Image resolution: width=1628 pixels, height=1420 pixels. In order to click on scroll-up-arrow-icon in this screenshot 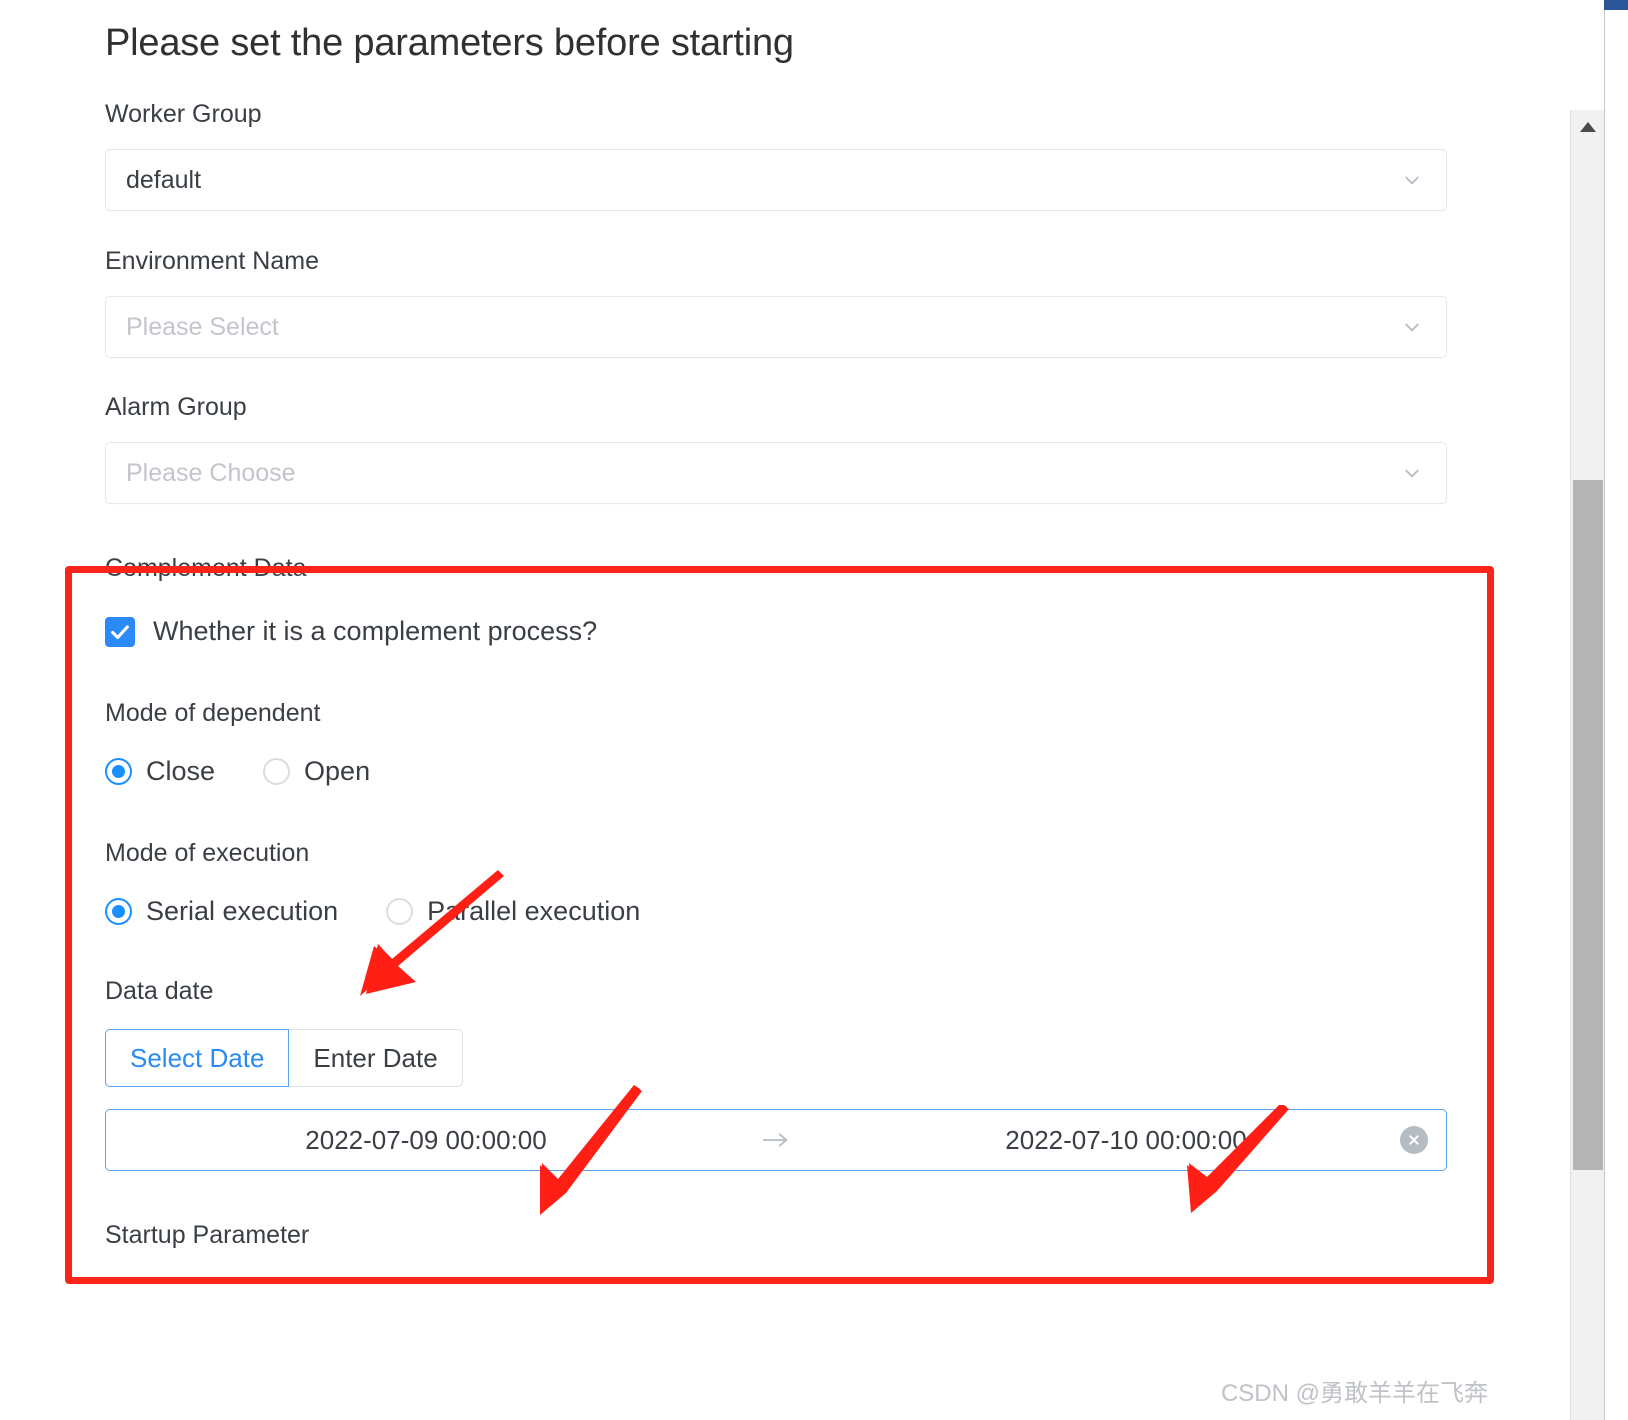, I will do `click(1587, 127)`.